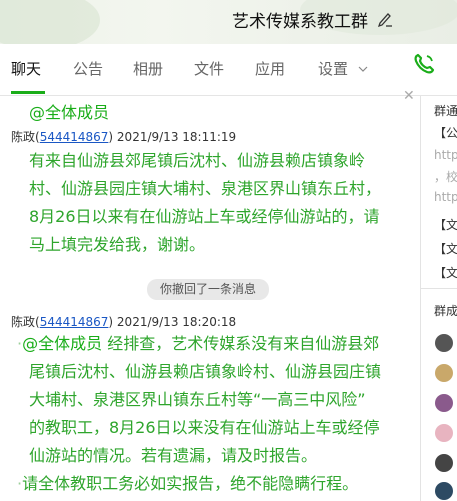 The height and width of the screenshot is (501, 457). I want to click on message-line: 请全体教职工务必如实报告，绝不能隐瞒行程。, so click(190, 483).